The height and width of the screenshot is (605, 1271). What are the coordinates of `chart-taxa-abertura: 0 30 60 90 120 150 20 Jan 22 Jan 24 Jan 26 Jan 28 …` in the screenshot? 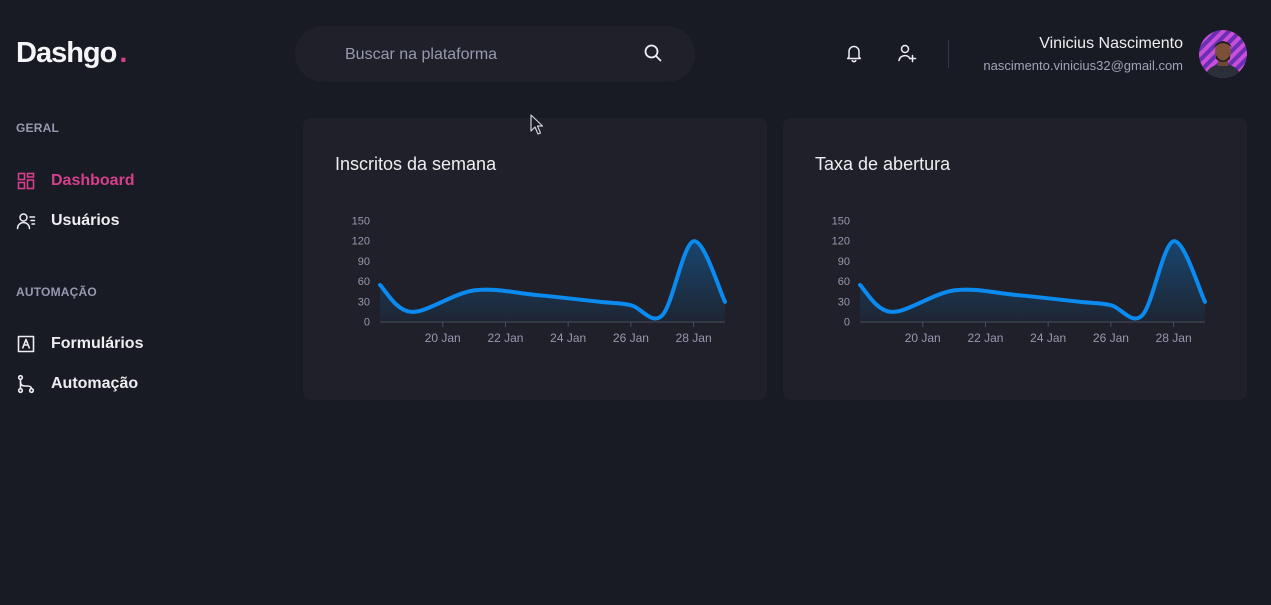 It's located at (1019, 280).